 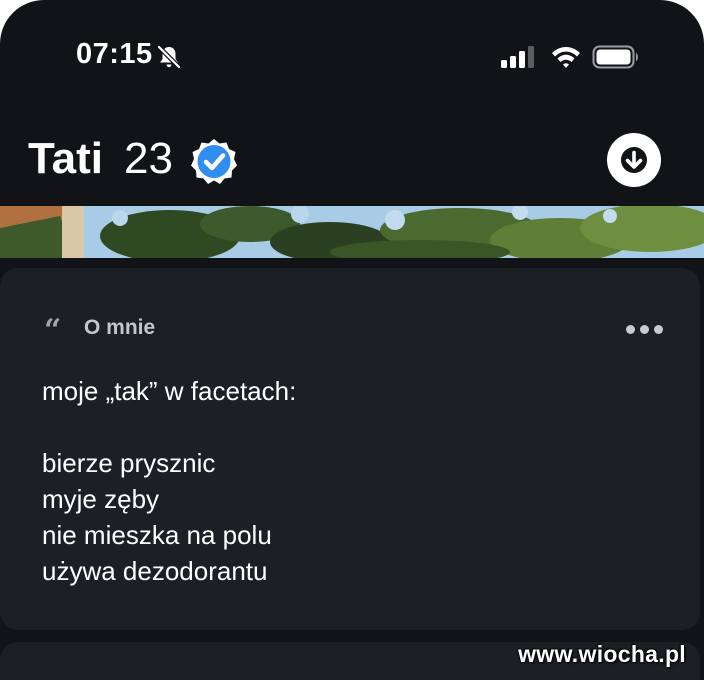 What do you see at coordinates (155, 571) in the screenshot?
I see `bio-line: używa dezodorantu` at bounding box center [155, 571].